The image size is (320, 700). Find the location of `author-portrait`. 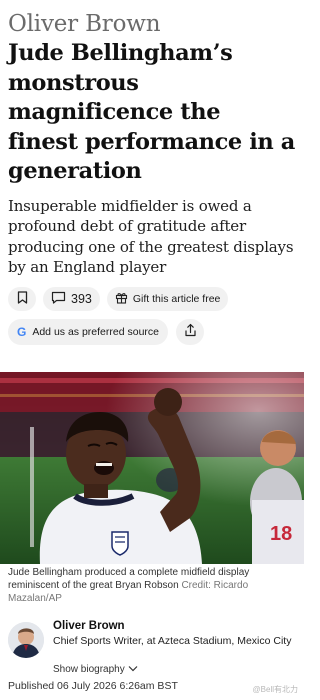

author-portrait is located at coordinates (26, 640).